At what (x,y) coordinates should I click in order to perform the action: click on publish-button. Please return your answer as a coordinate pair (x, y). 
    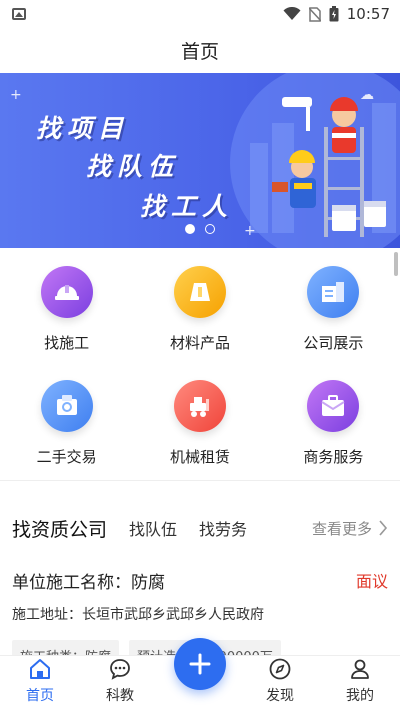
    Looking at the image, I should click on (200, 664).